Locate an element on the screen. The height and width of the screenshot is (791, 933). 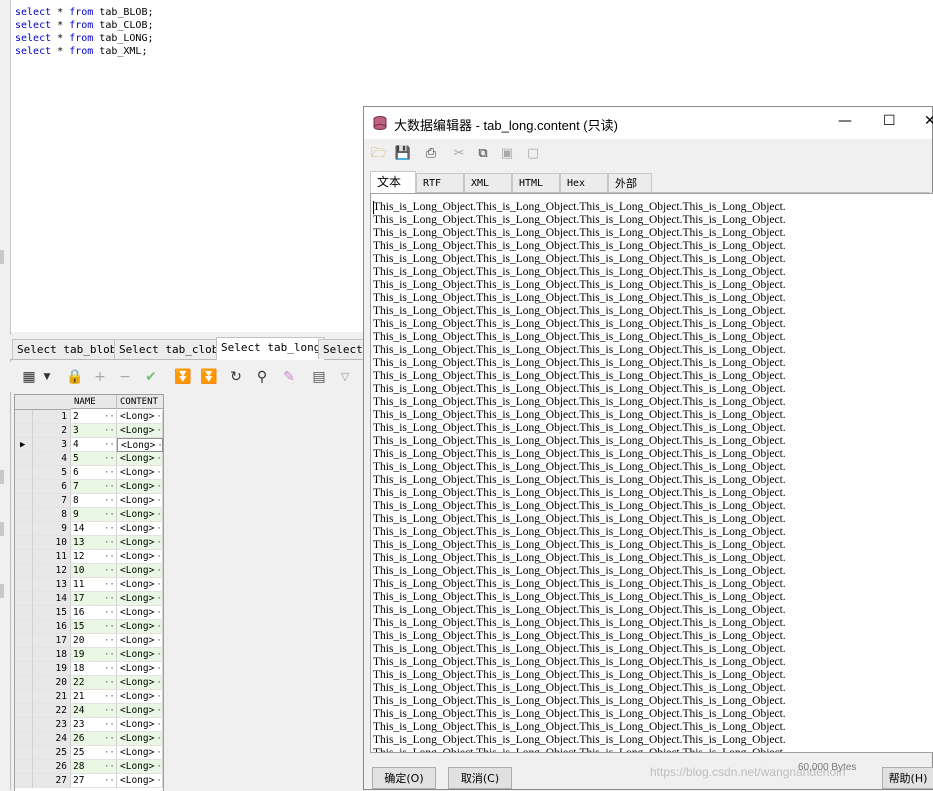
post-changes-icon: ✔ is located at coordinates (151, 377).